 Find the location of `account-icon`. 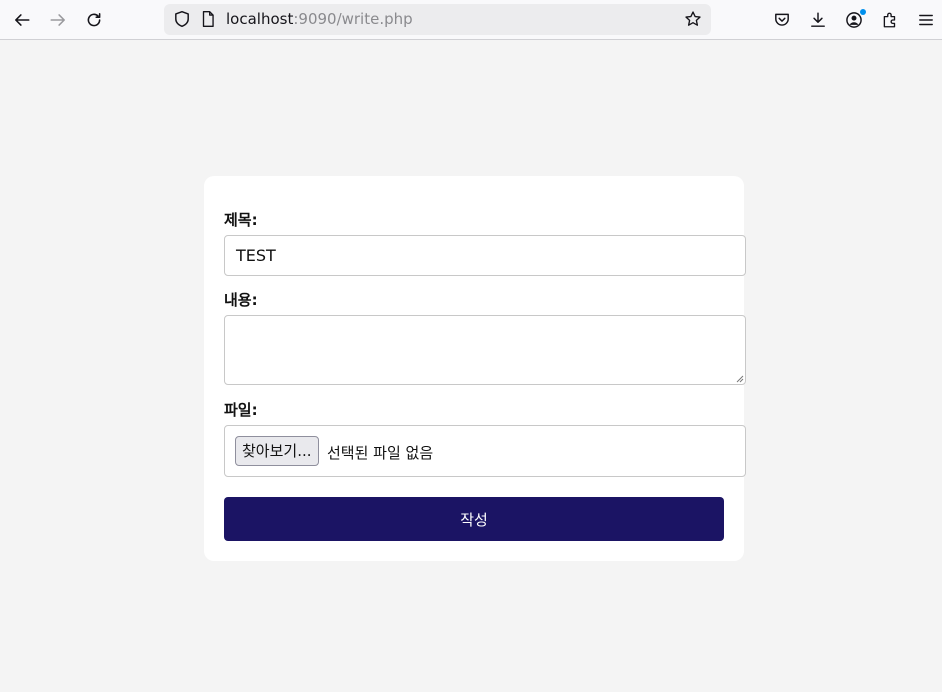

account-icon is located at coordinates (854, 20).